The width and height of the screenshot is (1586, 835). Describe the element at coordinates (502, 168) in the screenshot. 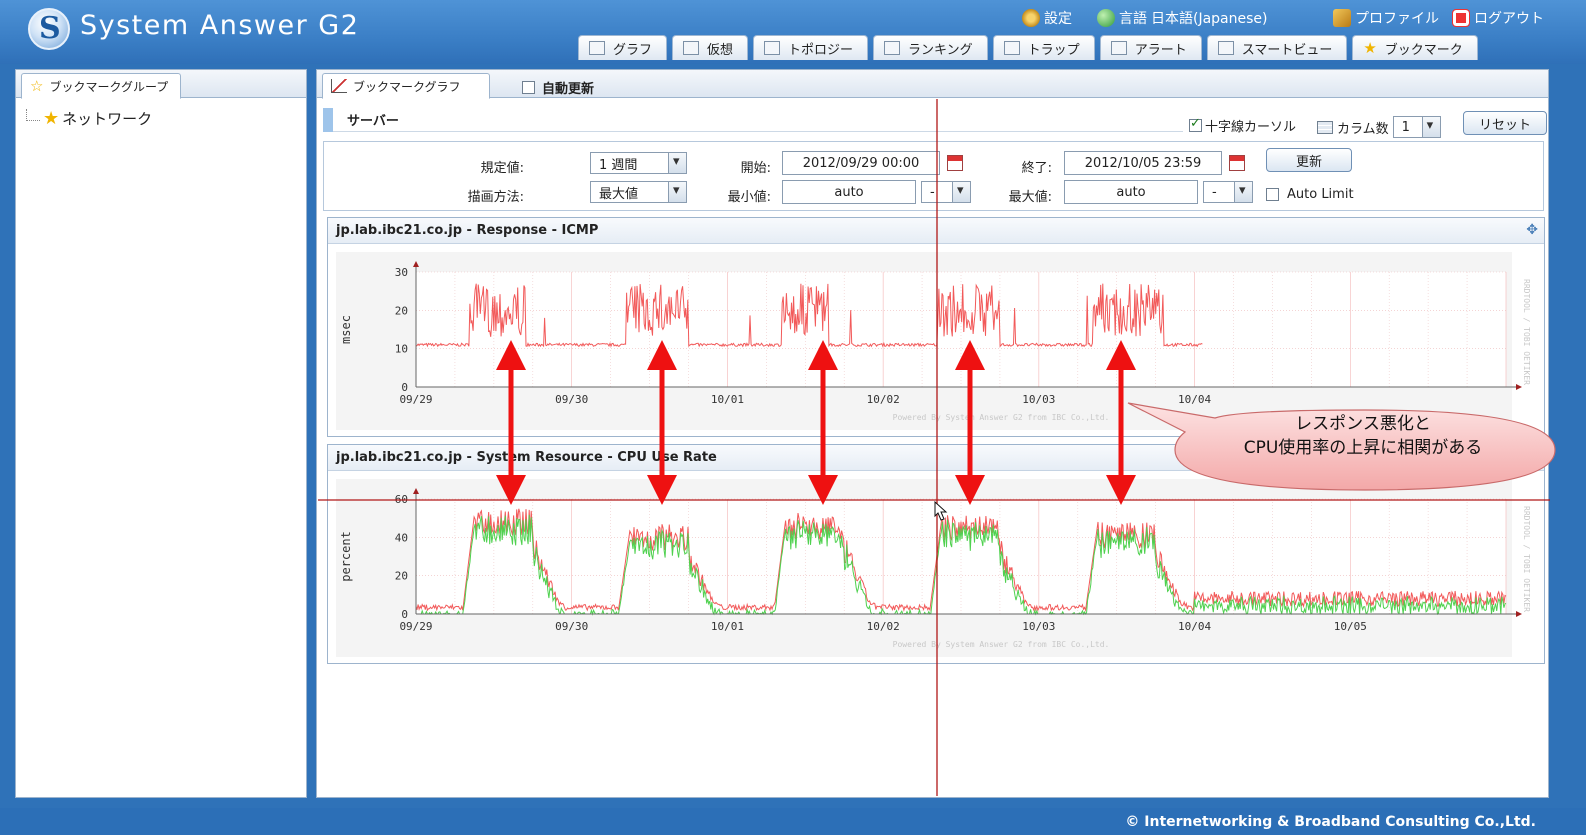

I see `preset-label: 規定値:` at that location.